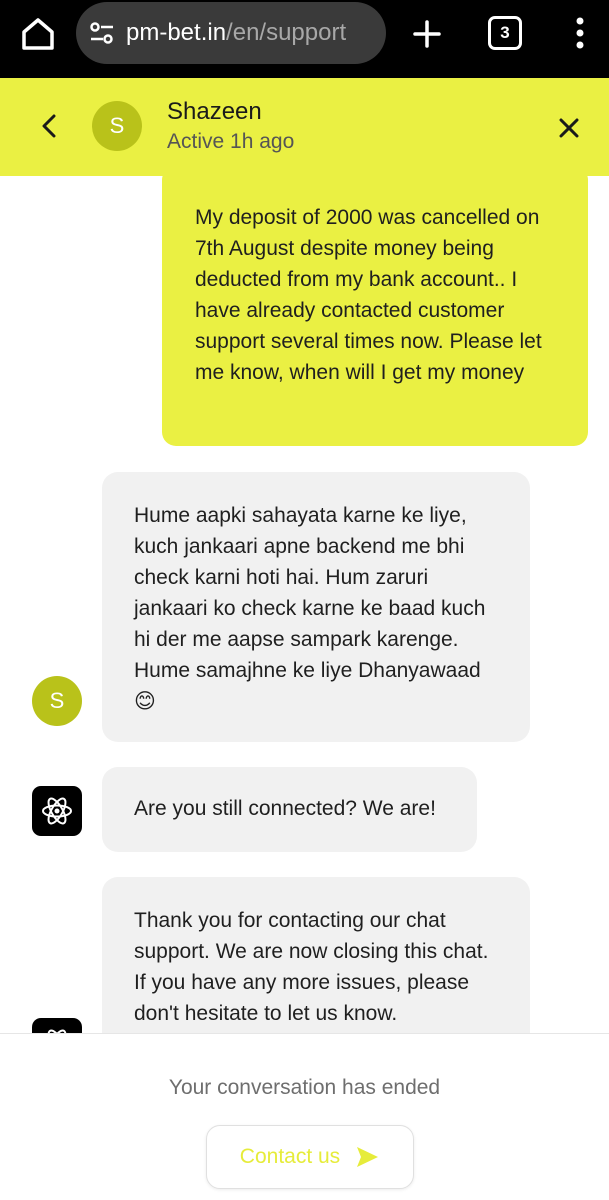 The width and height of the screenshot is (609, 1200). I want to click on tab-count: 3, so click(505, 32).